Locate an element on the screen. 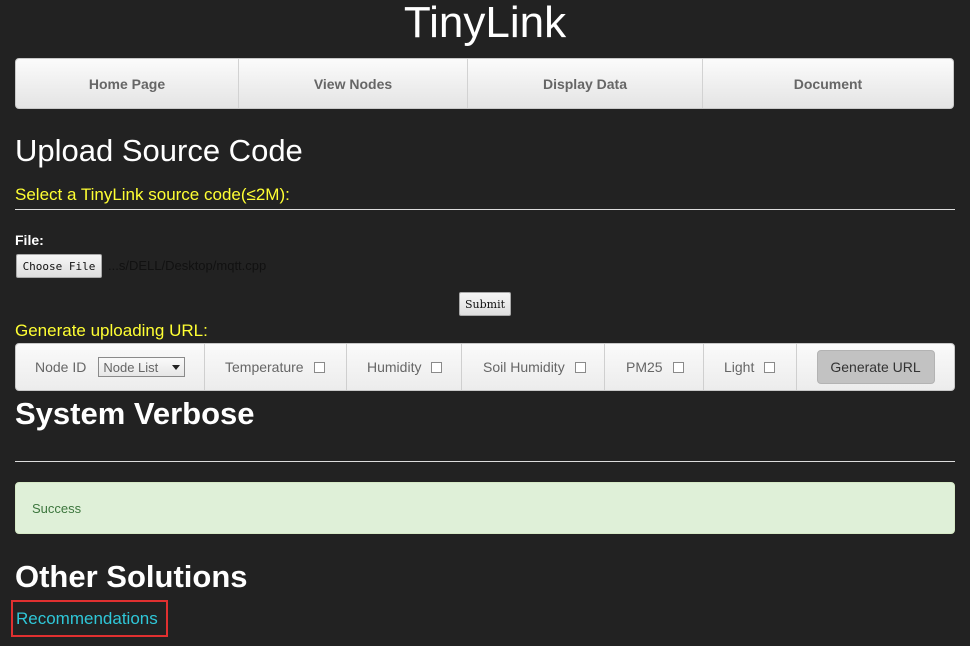  pm25-cell: PM25 is located at coordinates (654, 367).